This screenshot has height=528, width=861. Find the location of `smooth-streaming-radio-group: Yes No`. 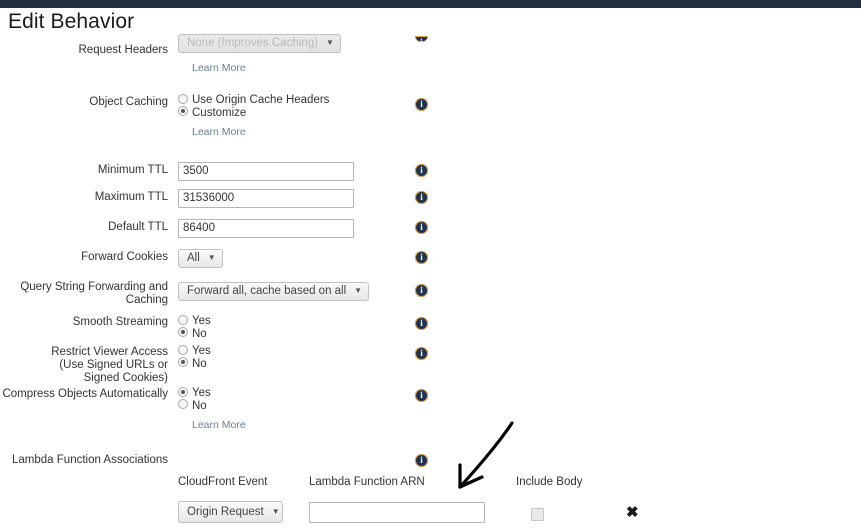

smooth-streaming-radio-group: Yes No is located at coordinates (194, 327).